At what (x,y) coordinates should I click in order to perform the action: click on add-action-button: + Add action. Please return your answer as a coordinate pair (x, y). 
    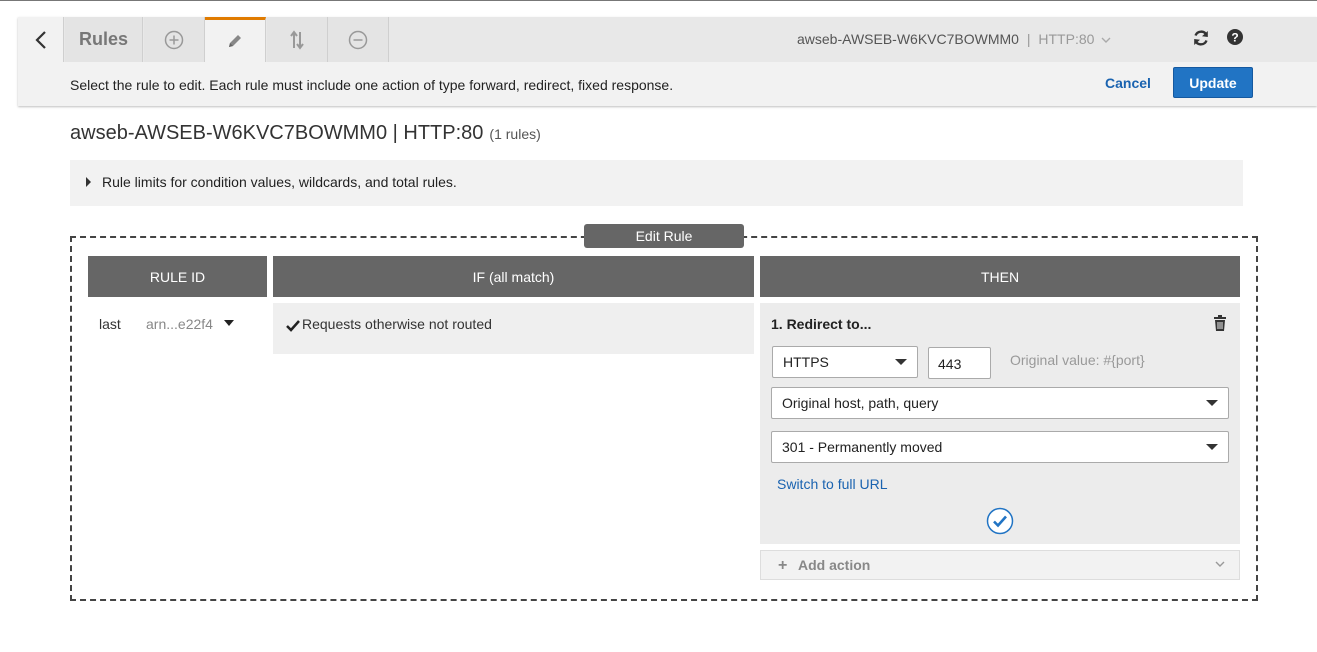
    Looking at the image, I should click on (1000, 565).